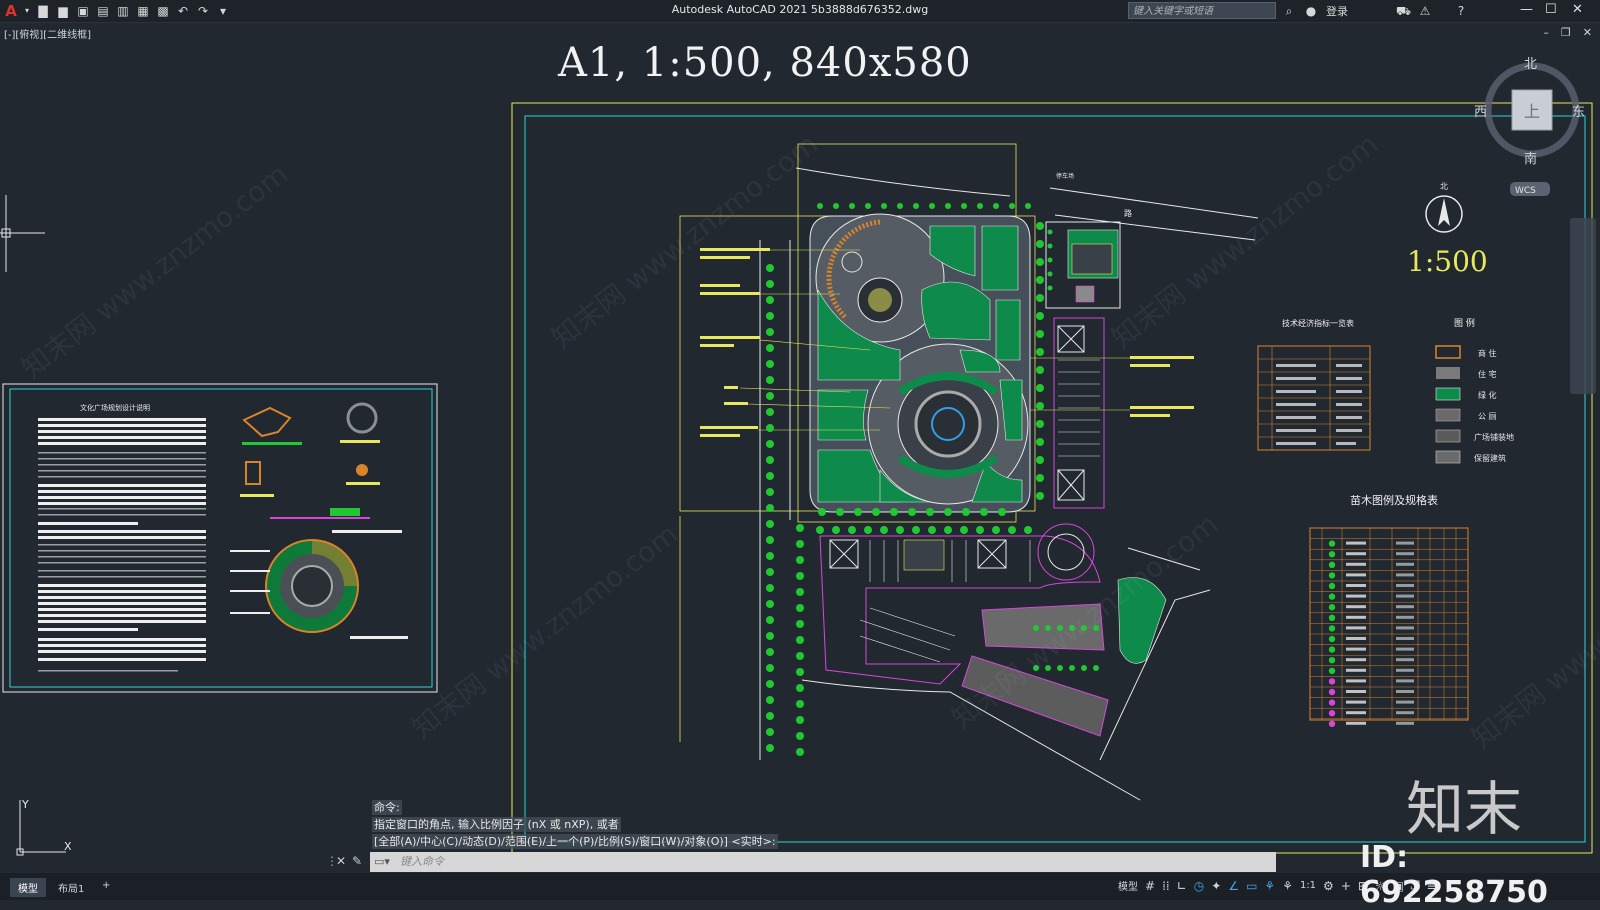 This screenshot has height=910, width=1600. Describe the element at coordinates (1494, 437) in the screenshot. I see `legend-item-4: 广场铺装地` at that location.